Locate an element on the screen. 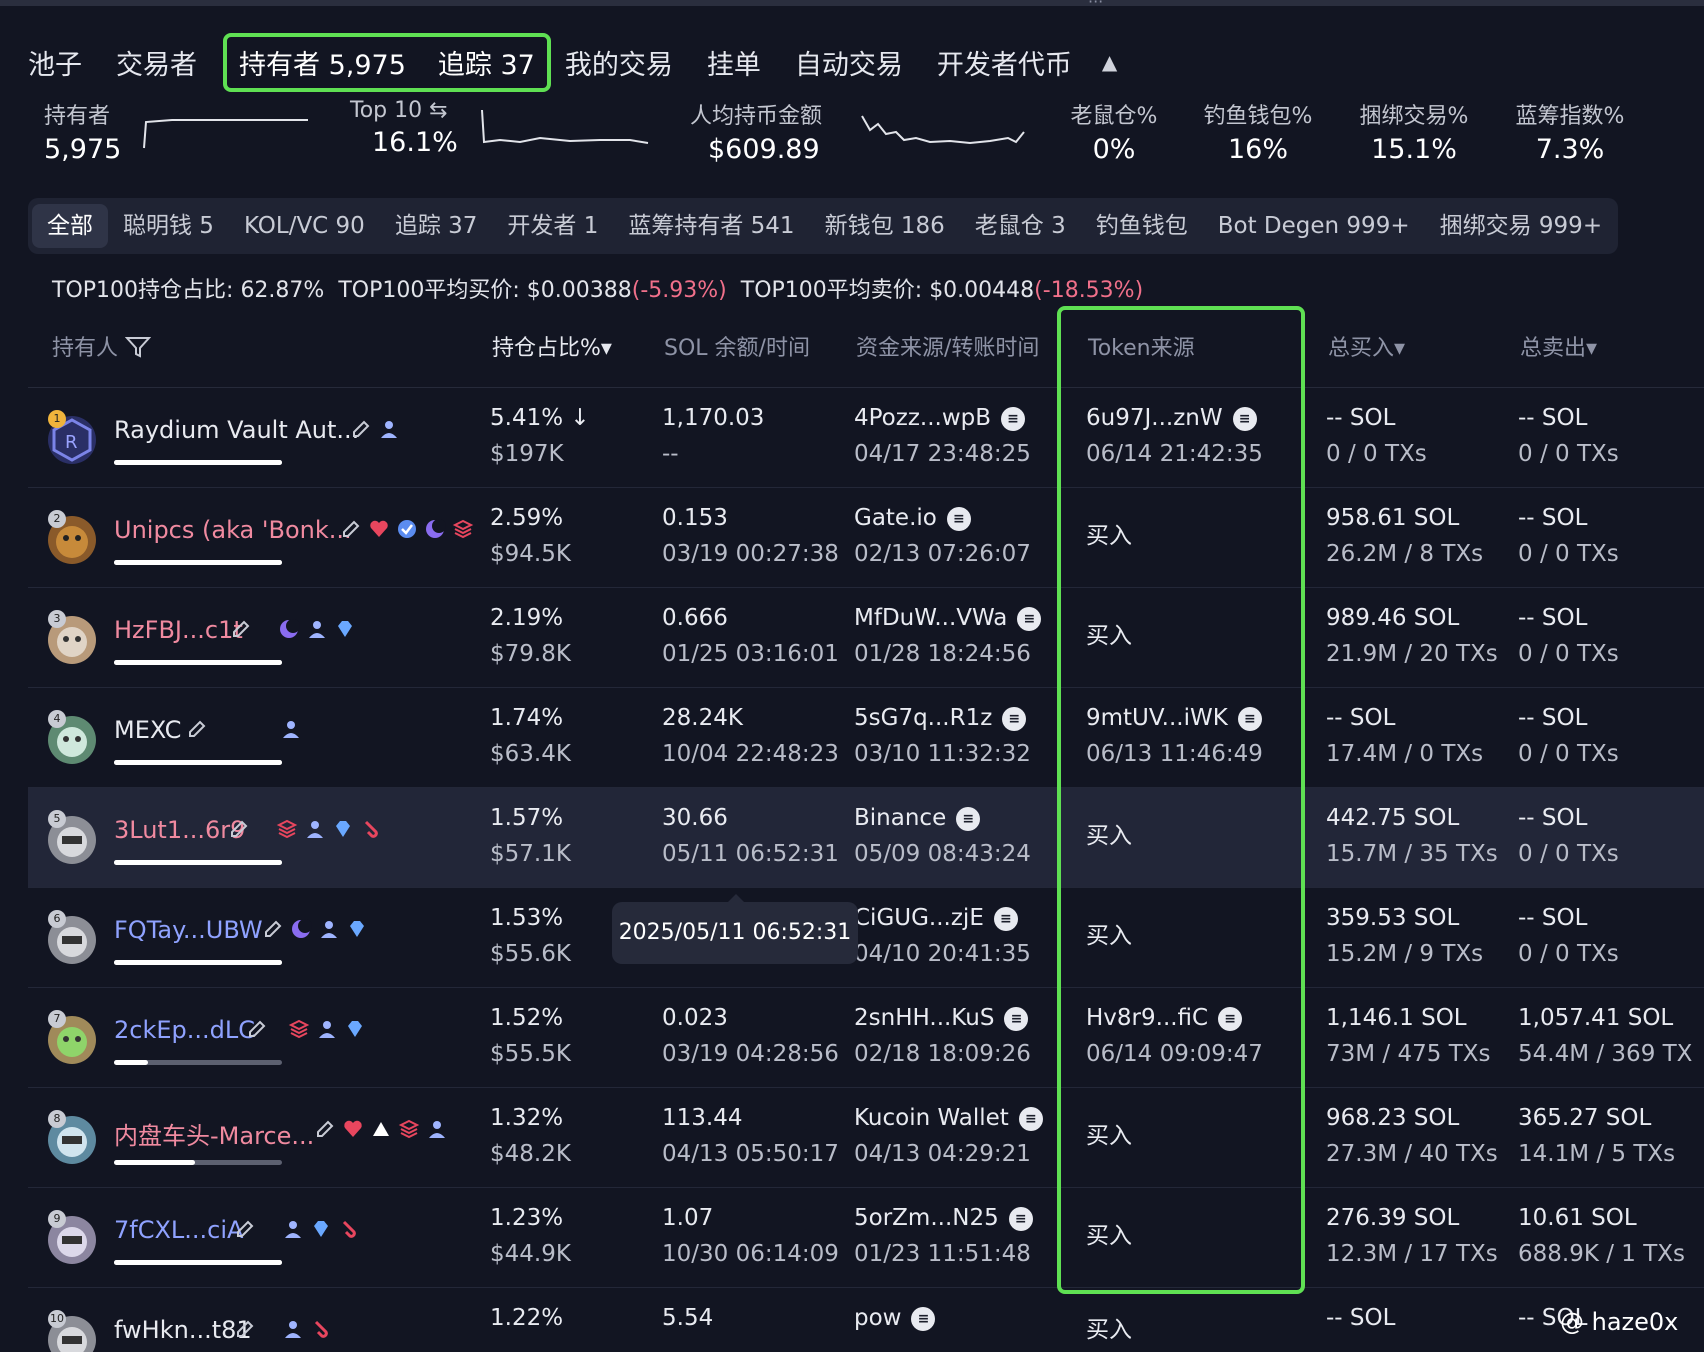  col-token: Token来源 is located at coordinates (1141, 346).